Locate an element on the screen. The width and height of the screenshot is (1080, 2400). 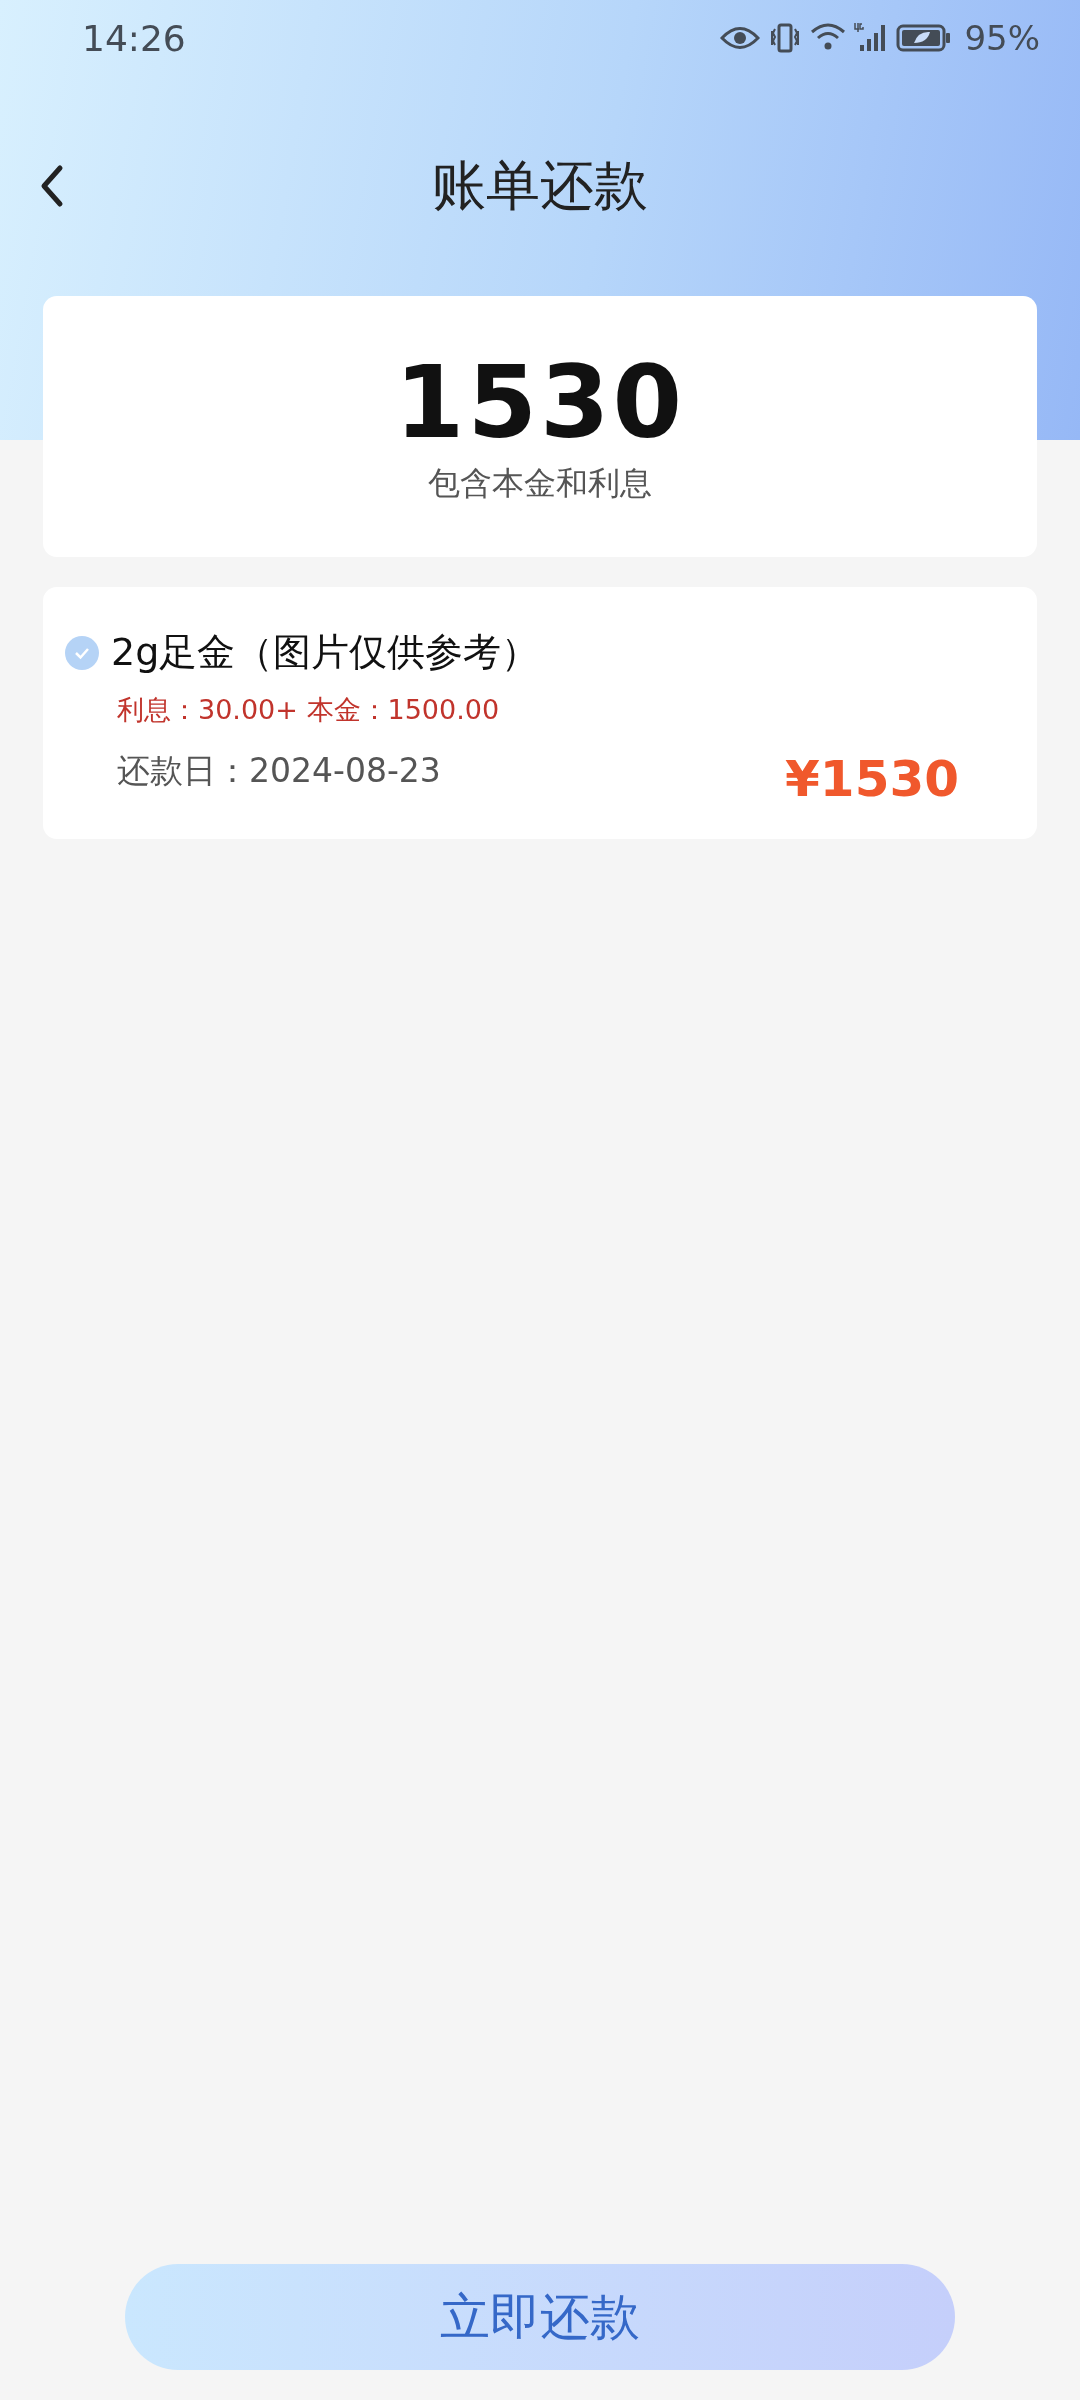
amount-breakdown: 利息：30.00+ 本金：1500.00 is located at coordinates (309, 710).